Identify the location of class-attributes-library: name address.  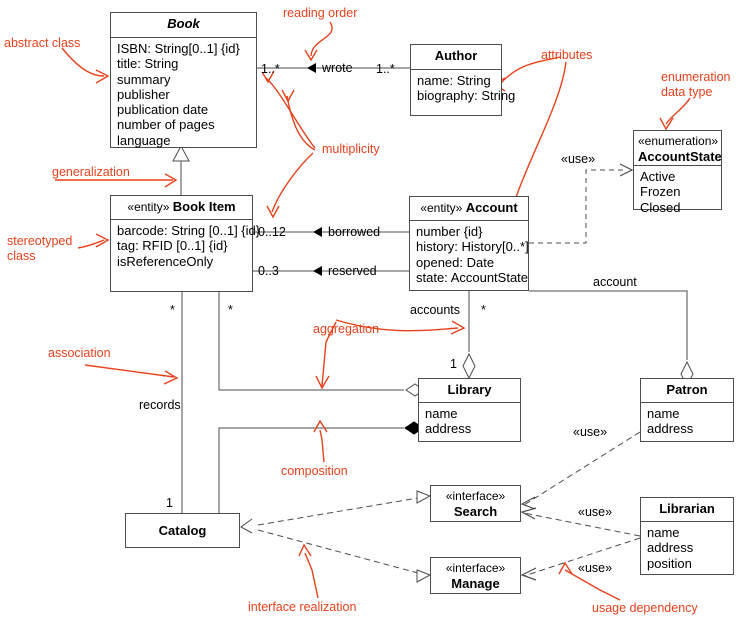
(469, 422).